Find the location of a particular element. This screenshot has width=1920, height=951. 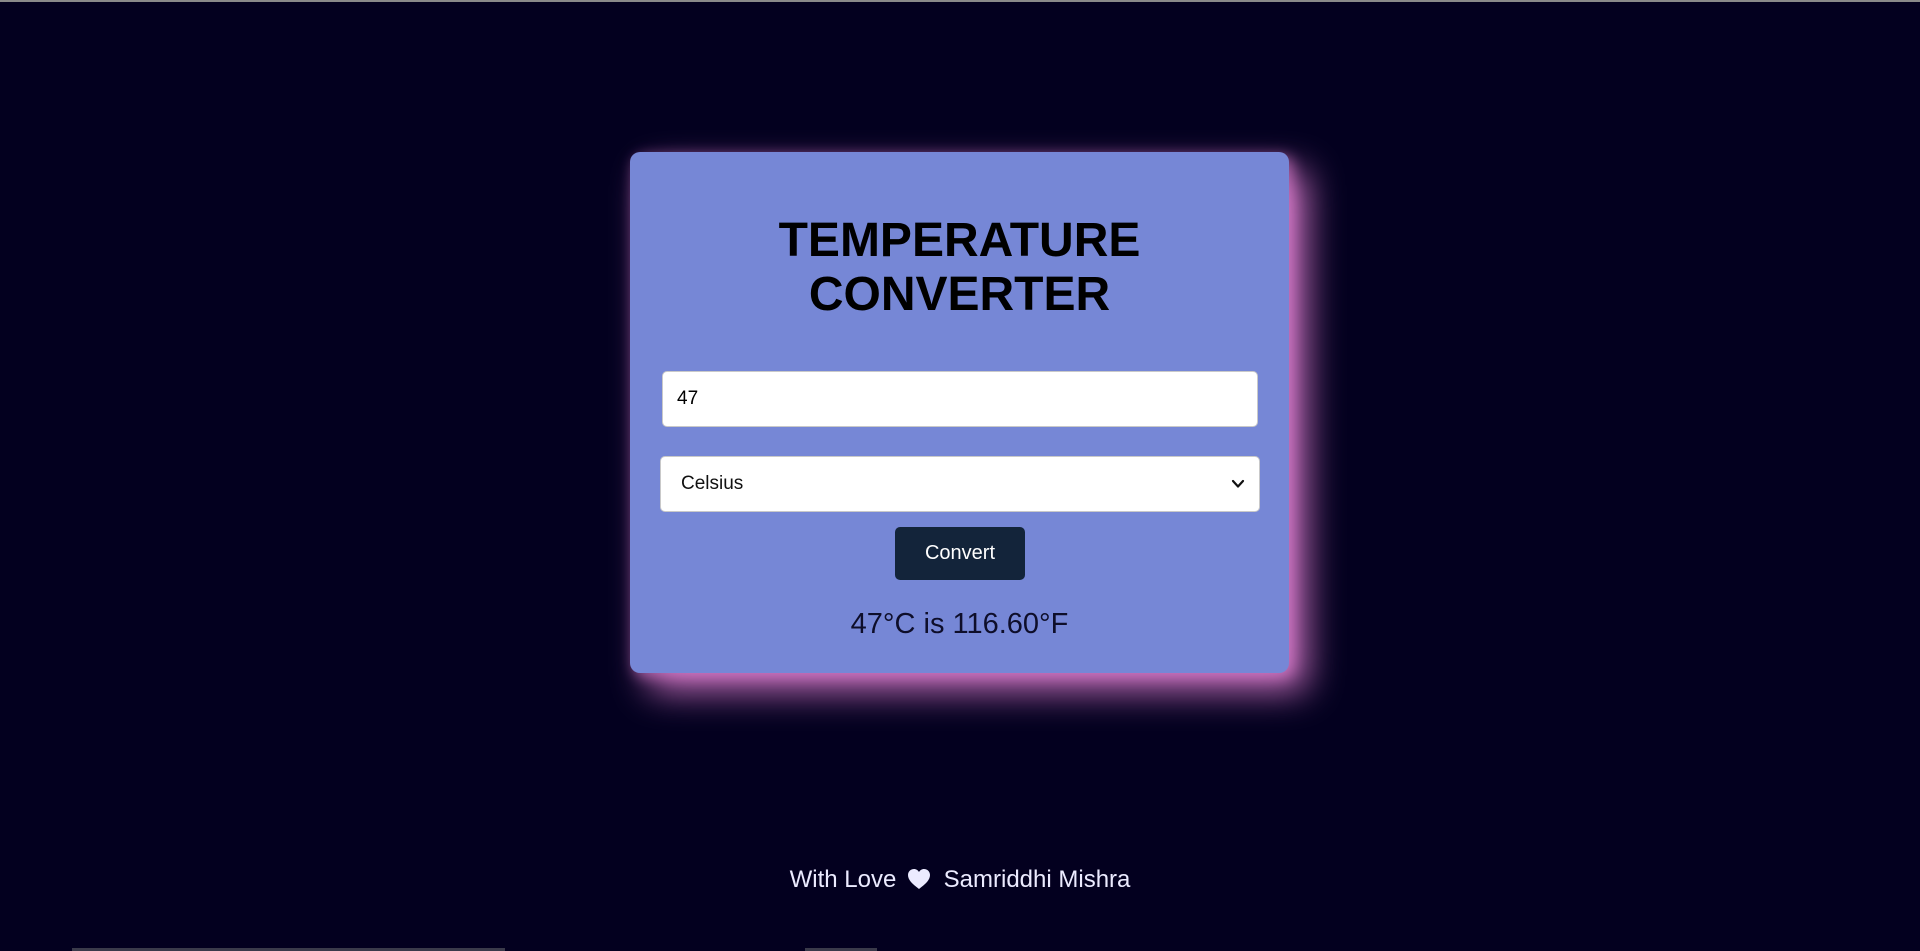

title-line-2: CONVERTER is located at coordinates (959, 294).